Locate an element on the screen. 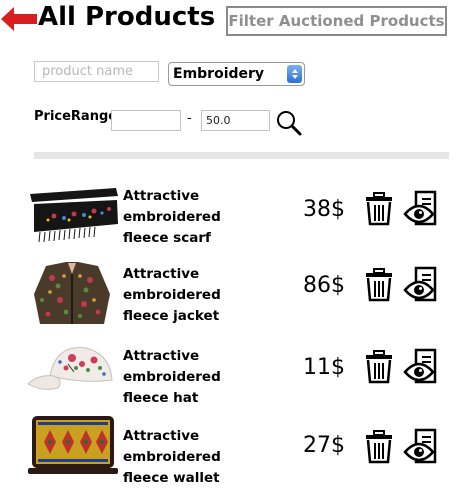 The width and height of the screenshot is (460, 490). wallet-image is located at coordinates (73, 445).